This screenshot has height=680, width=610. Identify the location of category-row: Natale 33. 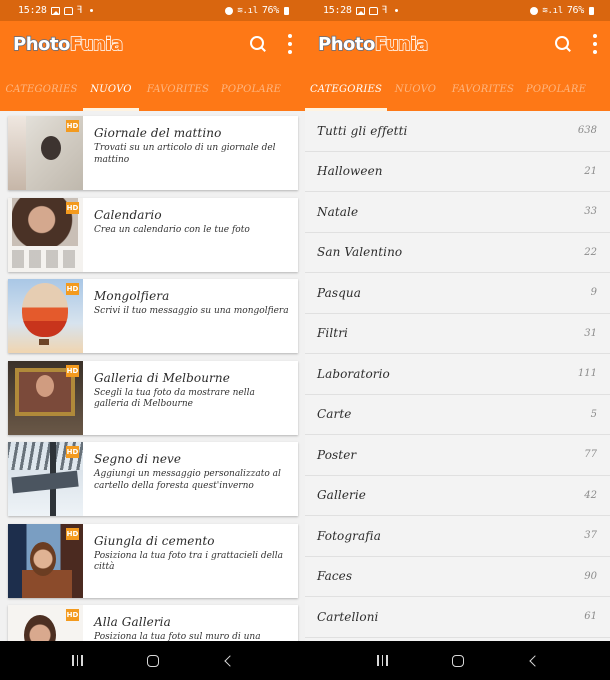
(457, 212).